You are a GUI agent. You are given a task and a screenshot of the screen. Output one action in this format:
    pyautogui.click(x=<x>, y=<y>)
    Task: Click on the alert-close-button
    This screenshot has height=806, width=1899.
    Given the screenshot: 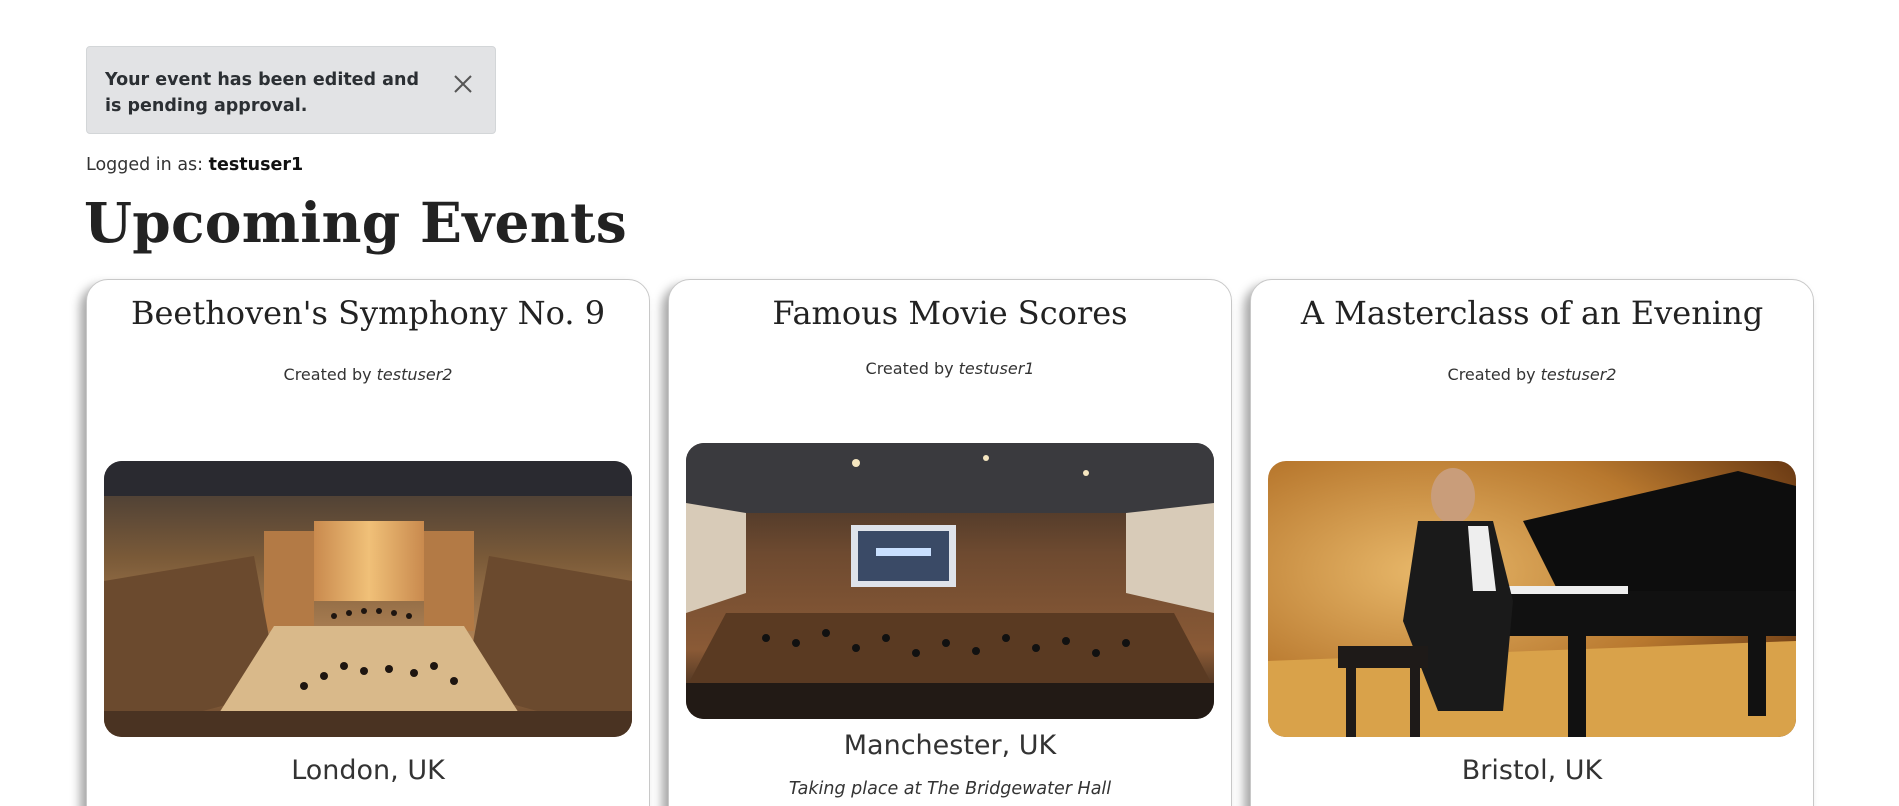 What is the action you would take?
    pyautogui.click(x=463, y=84)
    